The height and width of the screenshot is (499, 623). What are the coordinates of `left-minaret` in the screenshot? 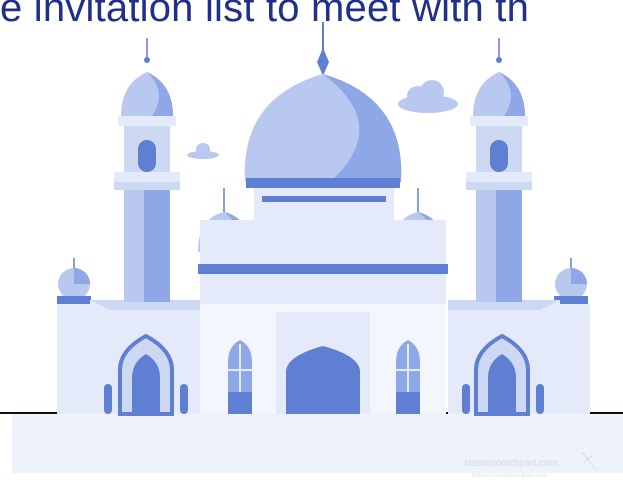 It's located at (147, 170).